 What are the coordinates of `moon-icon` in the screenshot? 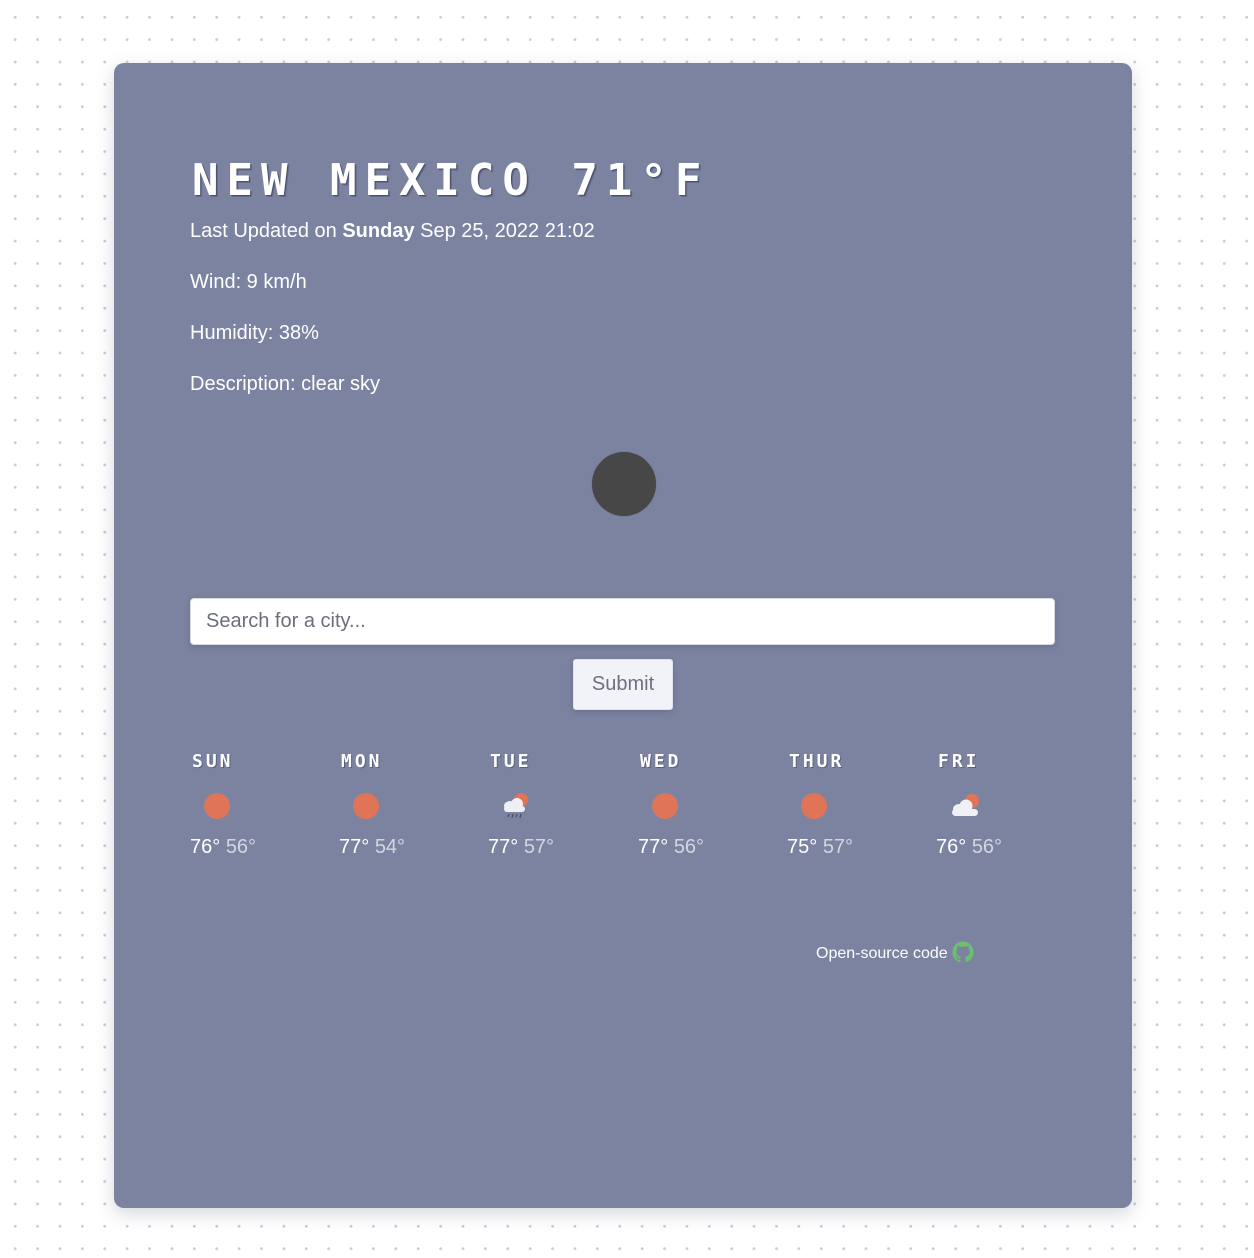 It's located at (624, 484).